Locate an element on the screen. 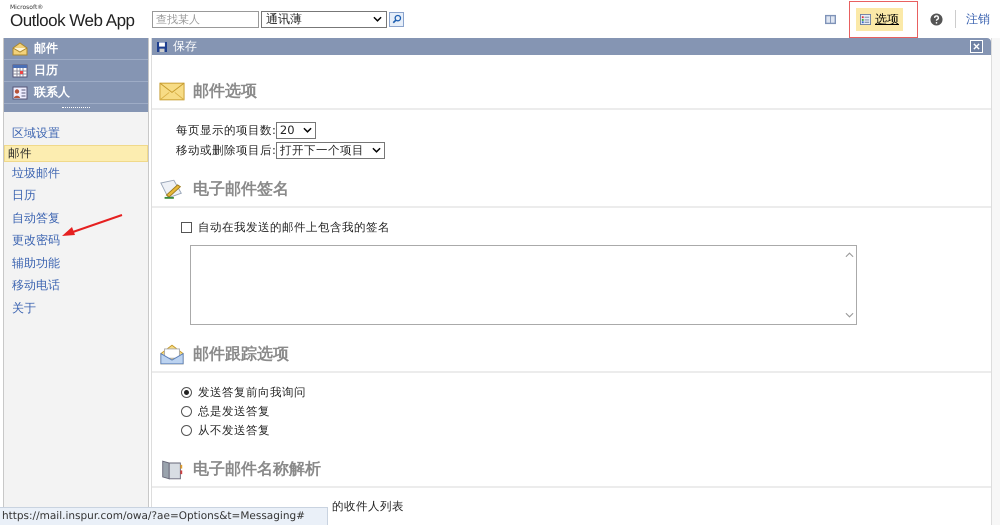 Image resolution: width=1000 pixels, height=525 pixels. nav-link: 关于 is located at coordinates (76, 307).